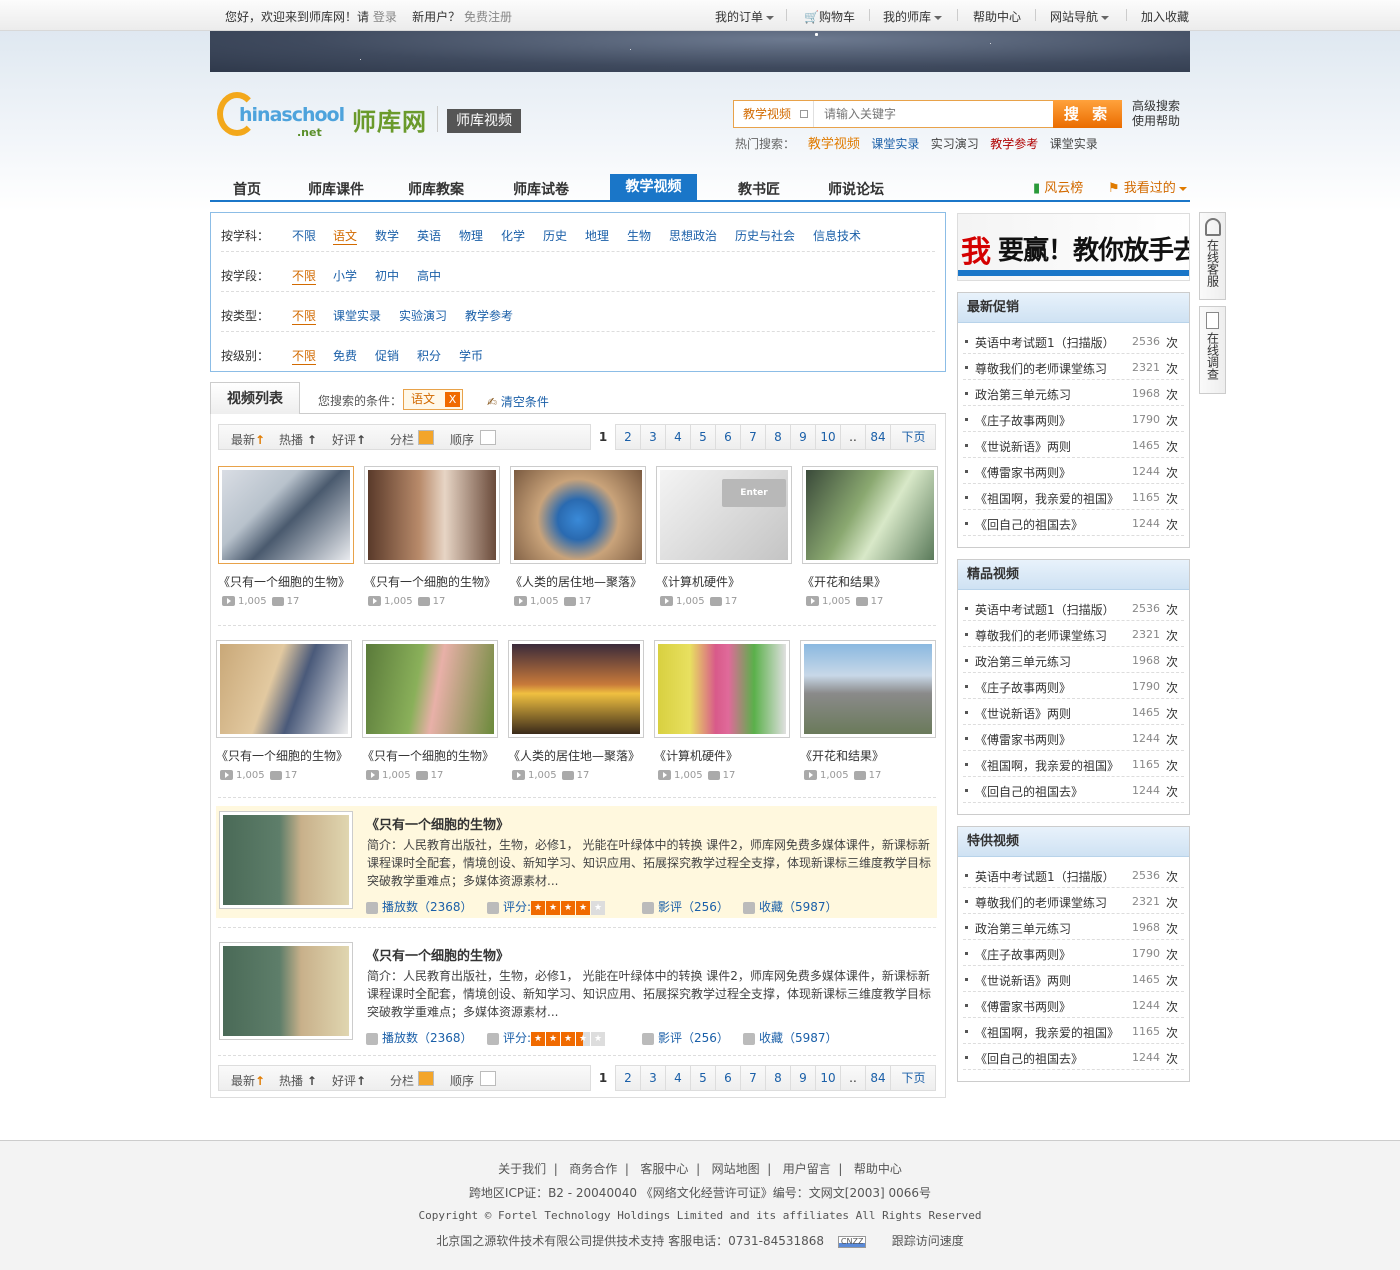 The height and width of the screenshot is (1270, 1400). I want to click on rank-item: 政治第三单元练习 1968 次, so click(1073, 660).